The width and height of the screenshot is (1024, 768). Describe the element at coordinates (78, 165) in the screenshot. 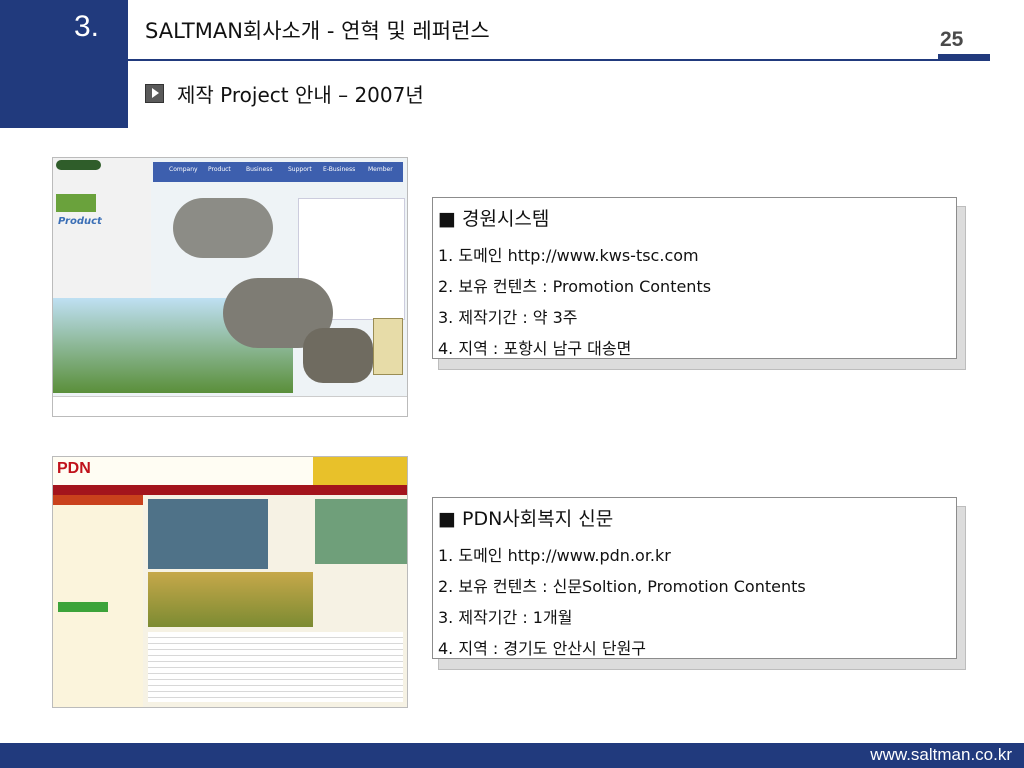

I see `kws-logo` at that location.